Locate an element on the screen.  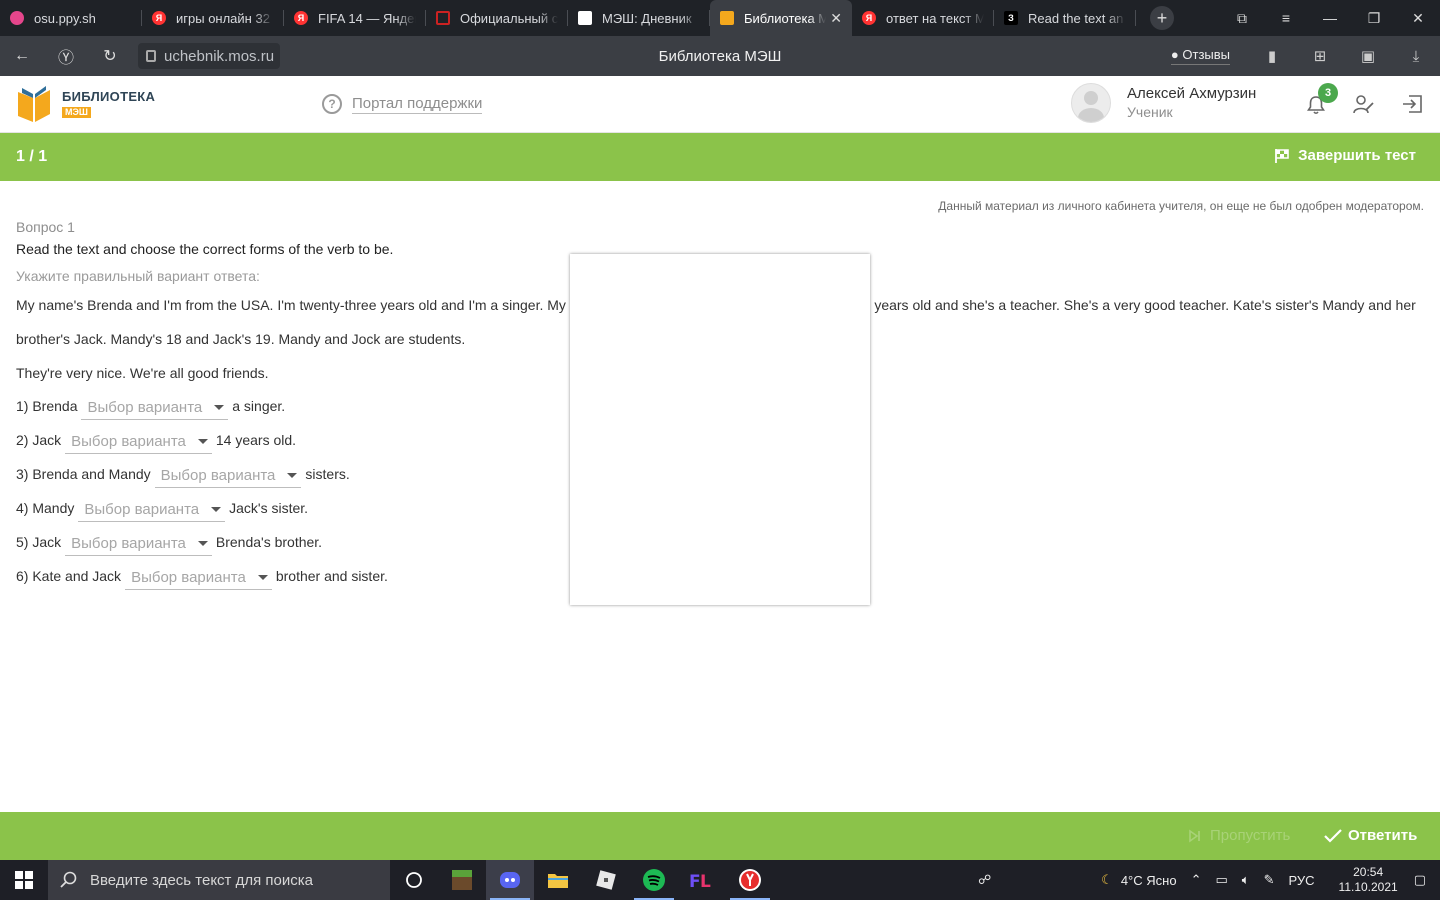
question-item: 1) Brenda Выбор варианта a singer. is located at coordinates (150, 407).